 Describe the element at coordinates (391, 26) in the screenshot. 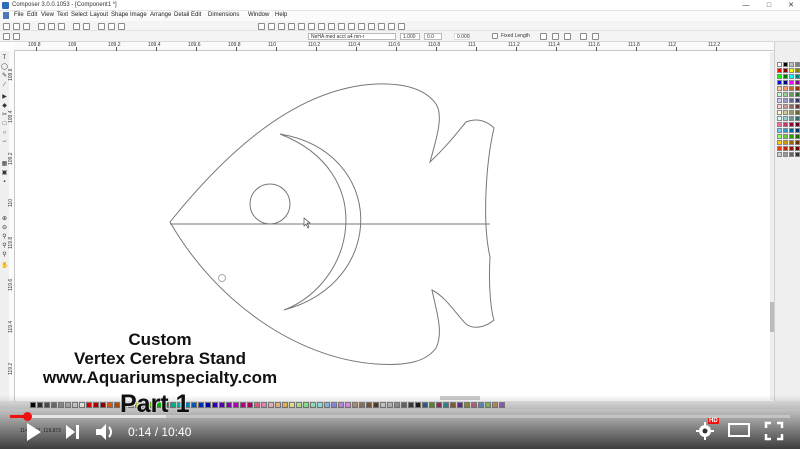

I see `export-icon` at that location.